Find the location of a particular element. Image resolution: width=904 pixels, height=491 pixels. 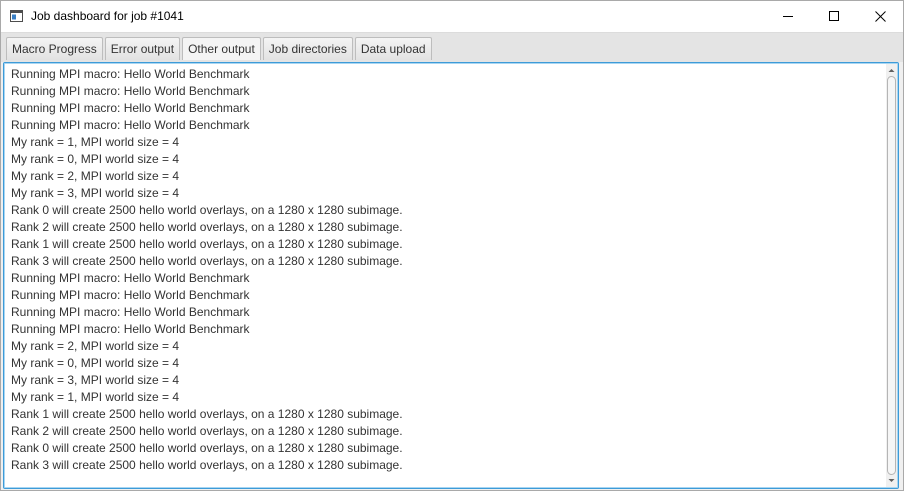

tab-error-output: Error output is located at coordinates (142, 48).